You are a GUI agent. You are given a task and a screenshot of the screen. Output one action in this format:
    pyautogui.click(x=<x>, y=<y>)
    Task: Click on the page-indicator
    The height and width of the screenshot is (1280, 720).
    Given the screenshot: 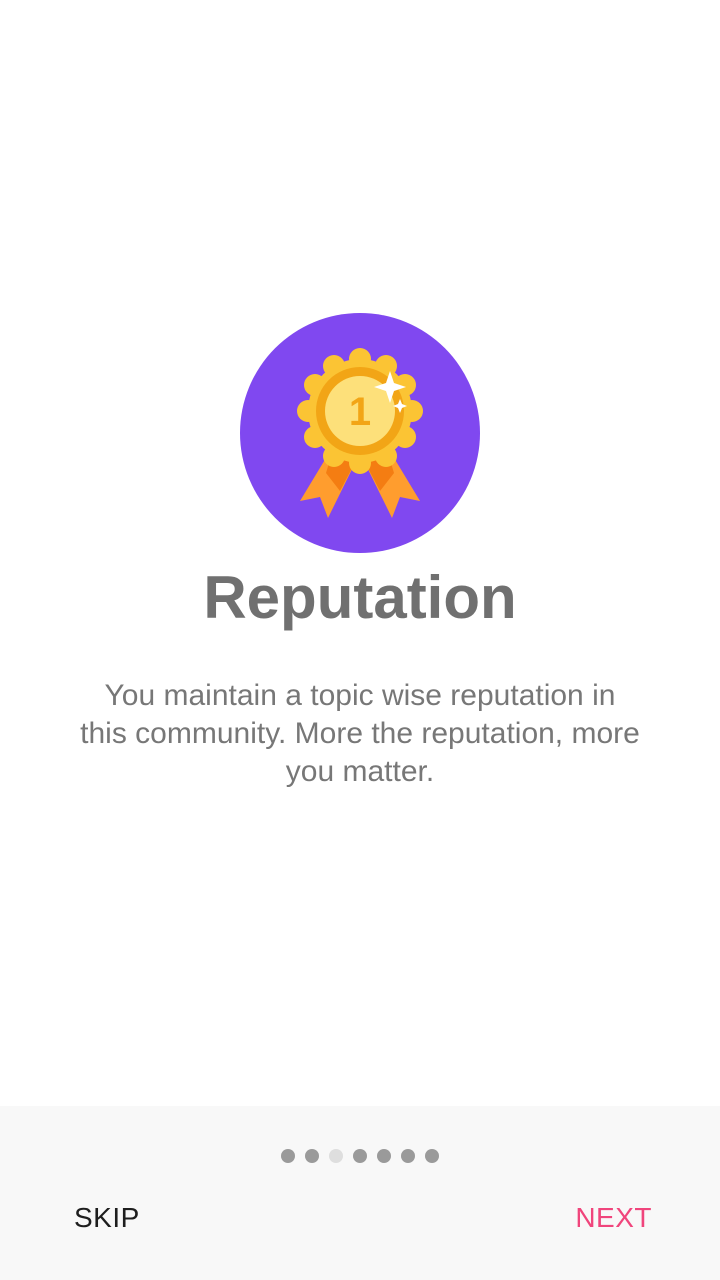 What is the action you would take?
    pyautogui.click(x=360, y=1157)
    